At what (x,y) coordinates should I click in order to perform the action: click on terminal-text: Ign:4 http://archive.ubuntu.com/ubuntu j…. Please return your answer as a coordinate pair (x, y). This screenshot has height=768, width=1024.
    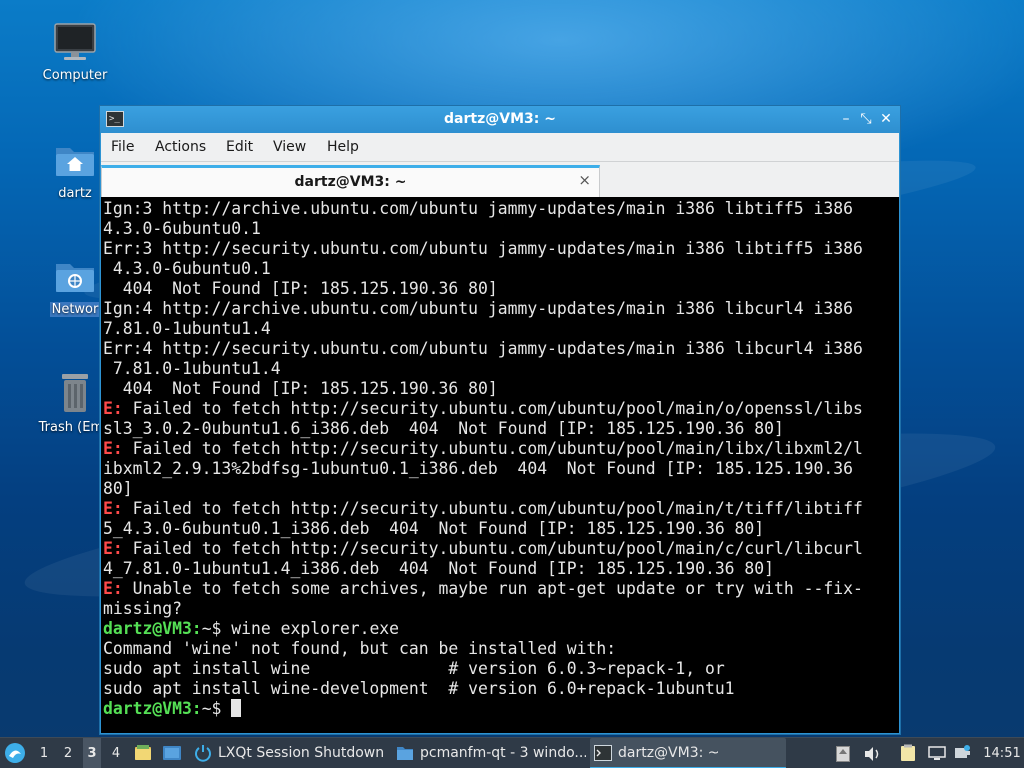
    Looking at the image, I should click on (478, 308).